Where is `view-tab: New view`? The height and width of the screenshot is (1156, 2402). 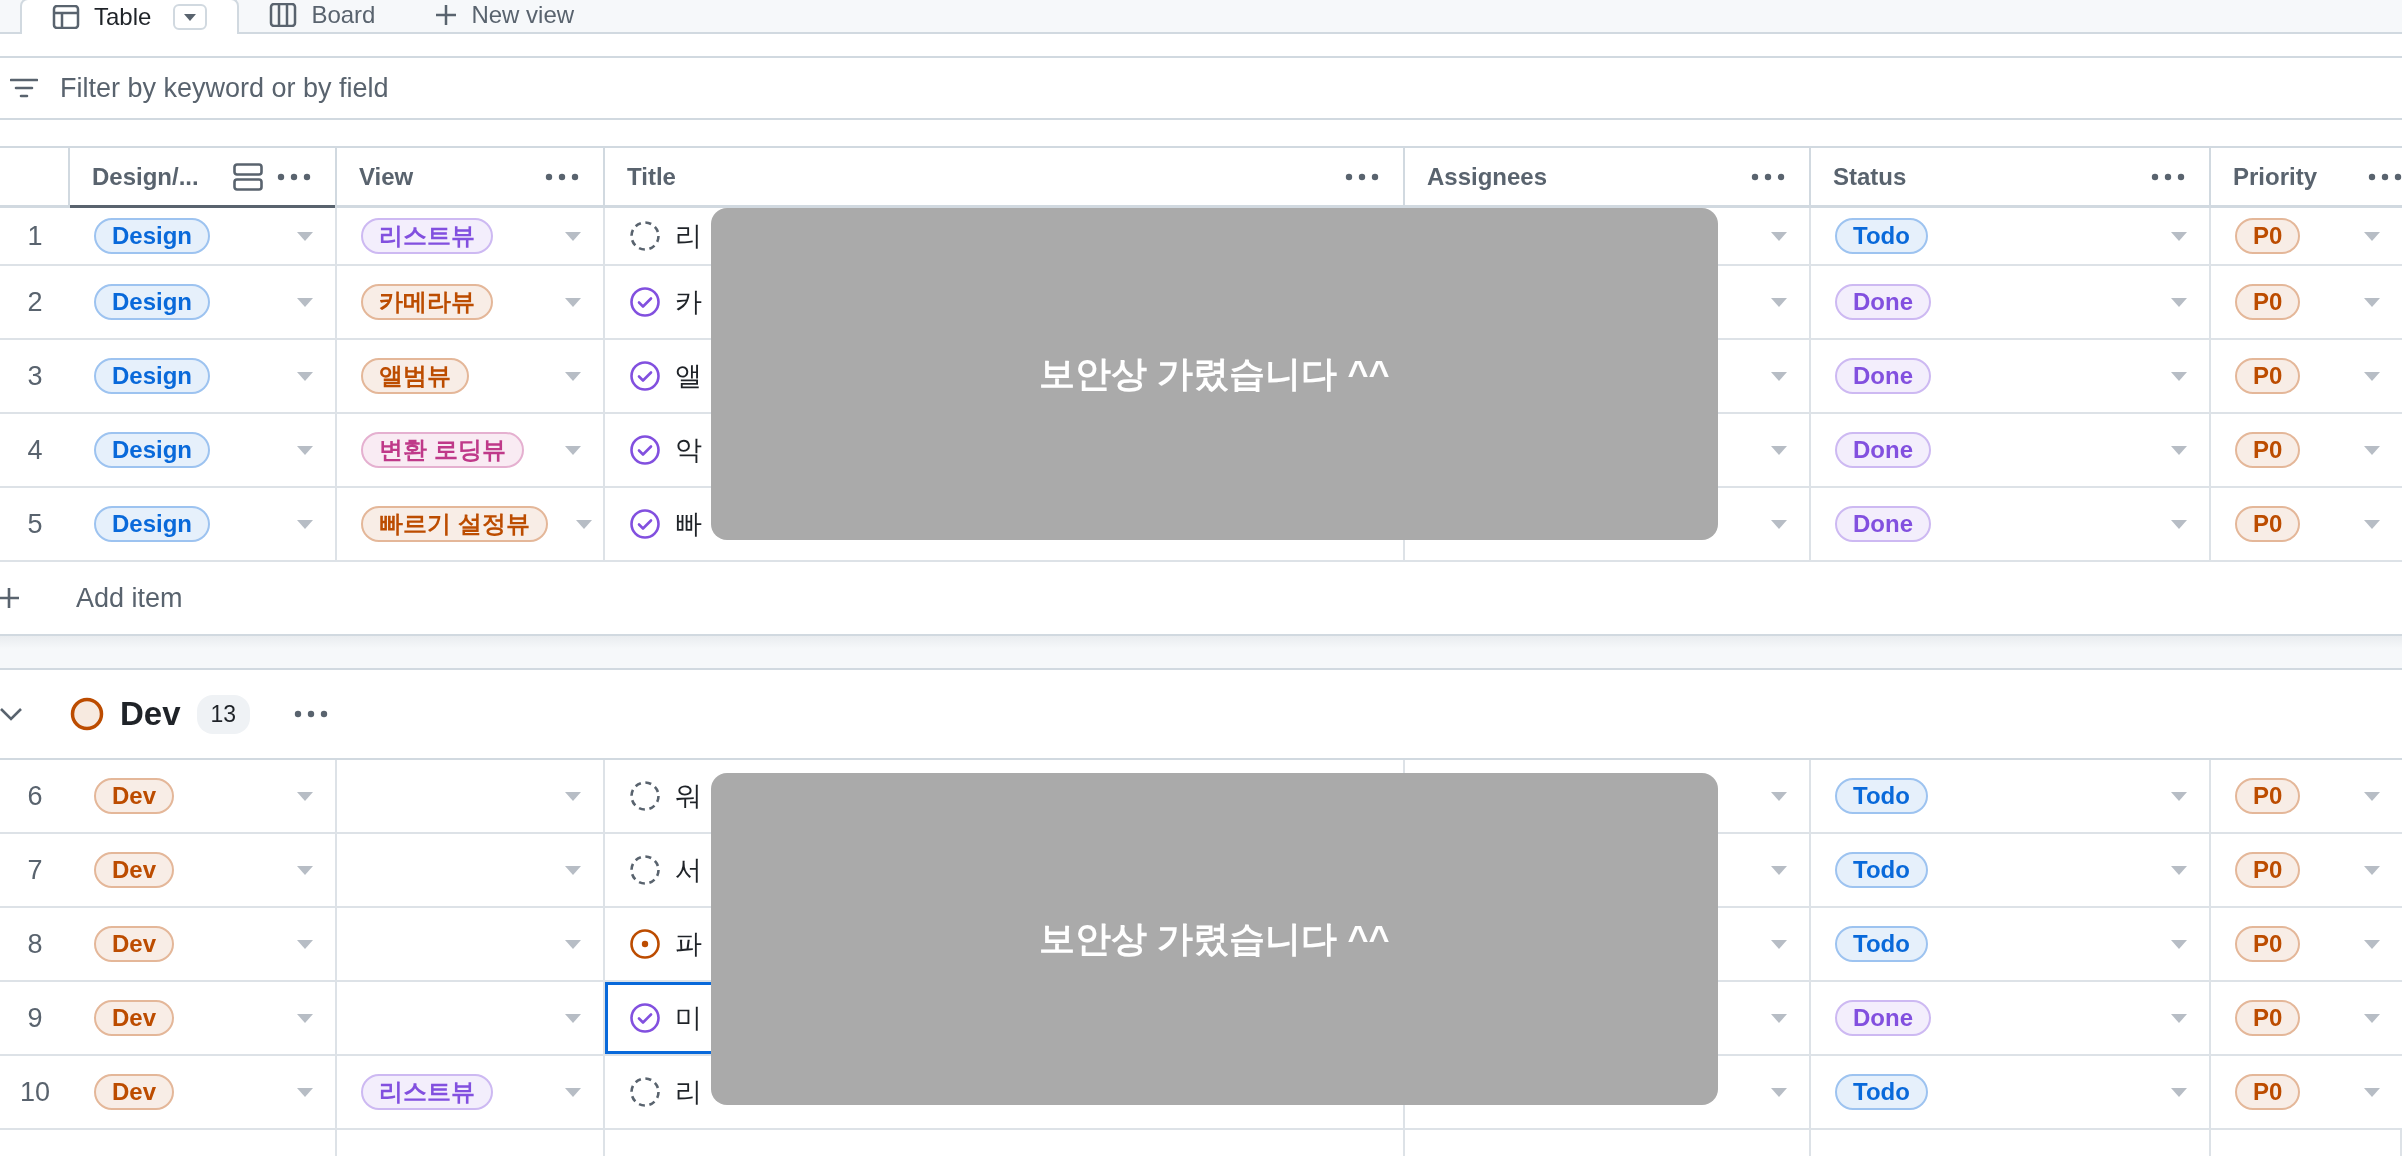 view-tab: New view is located at coordinates (505, 16).